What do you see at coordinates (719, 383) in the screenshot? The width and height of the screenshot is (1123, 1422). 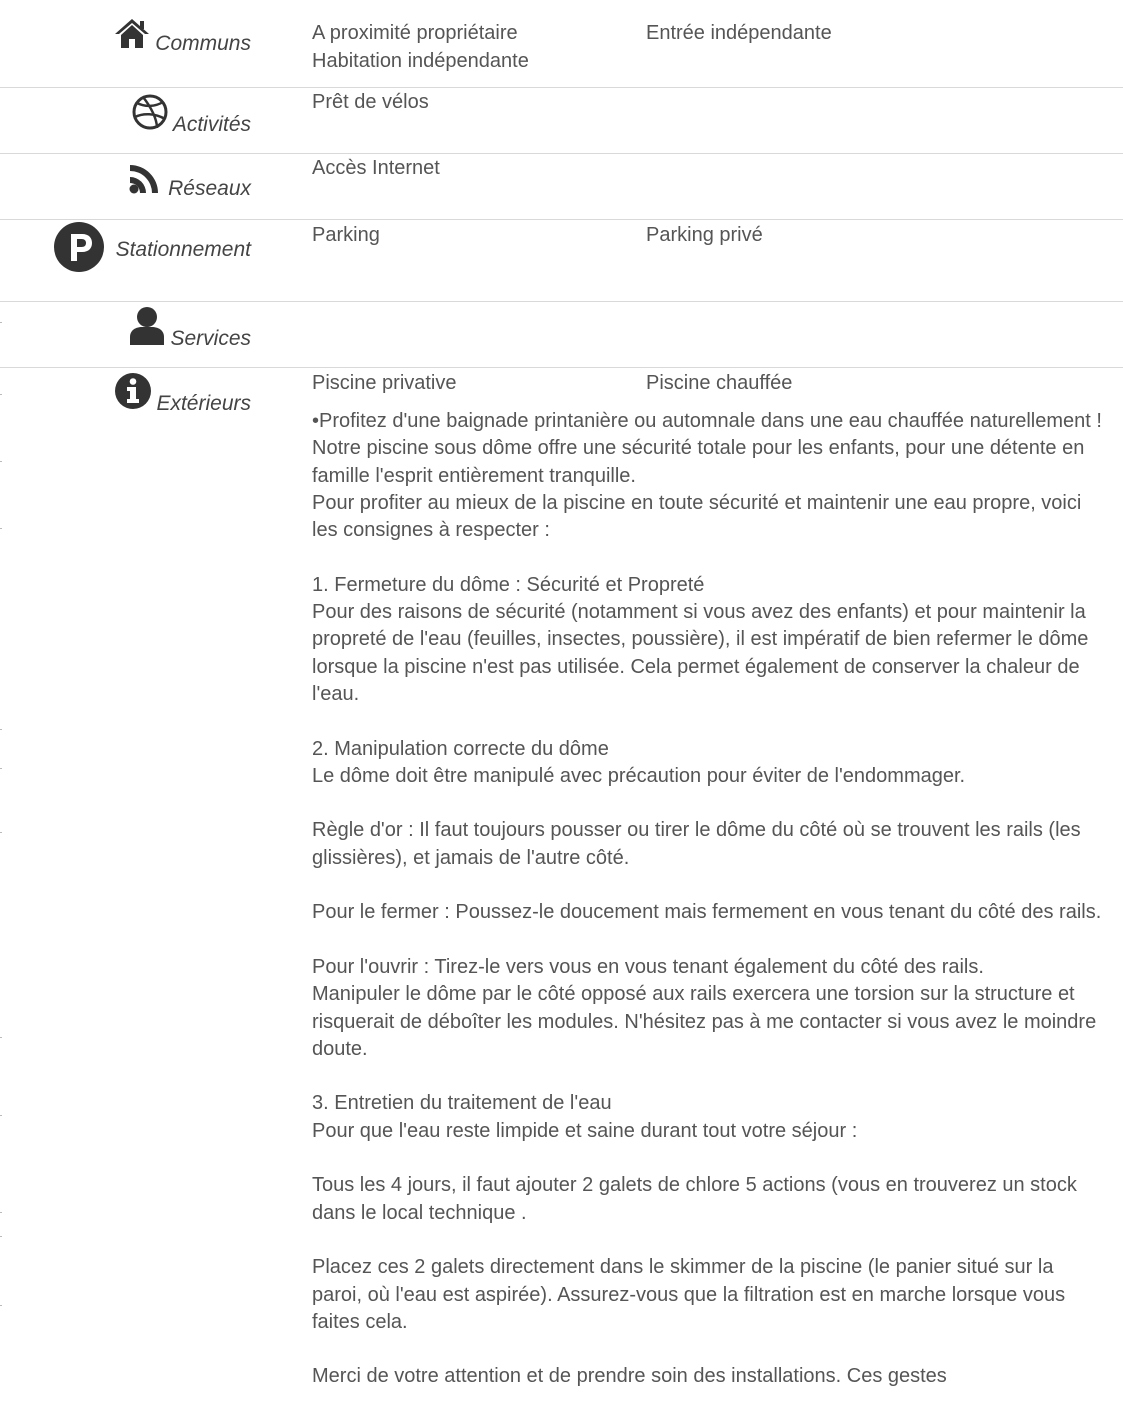 I see `amenity-item: Piscine chauffée` at bounding box center [719, 383].